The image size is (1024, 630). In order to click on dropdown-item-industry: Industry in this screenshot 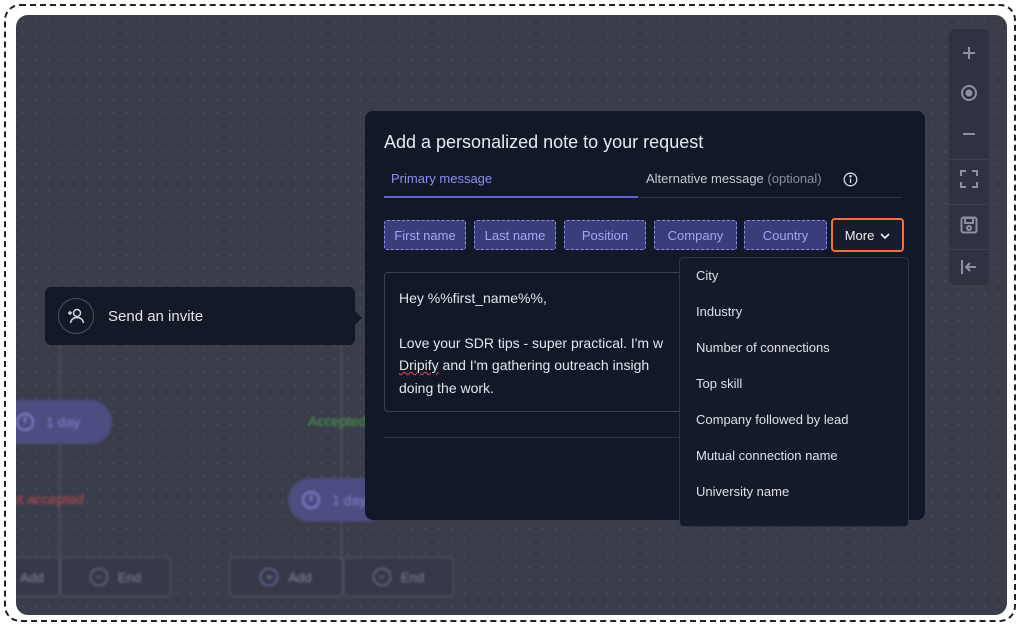, I will do `click(719, 311)`.